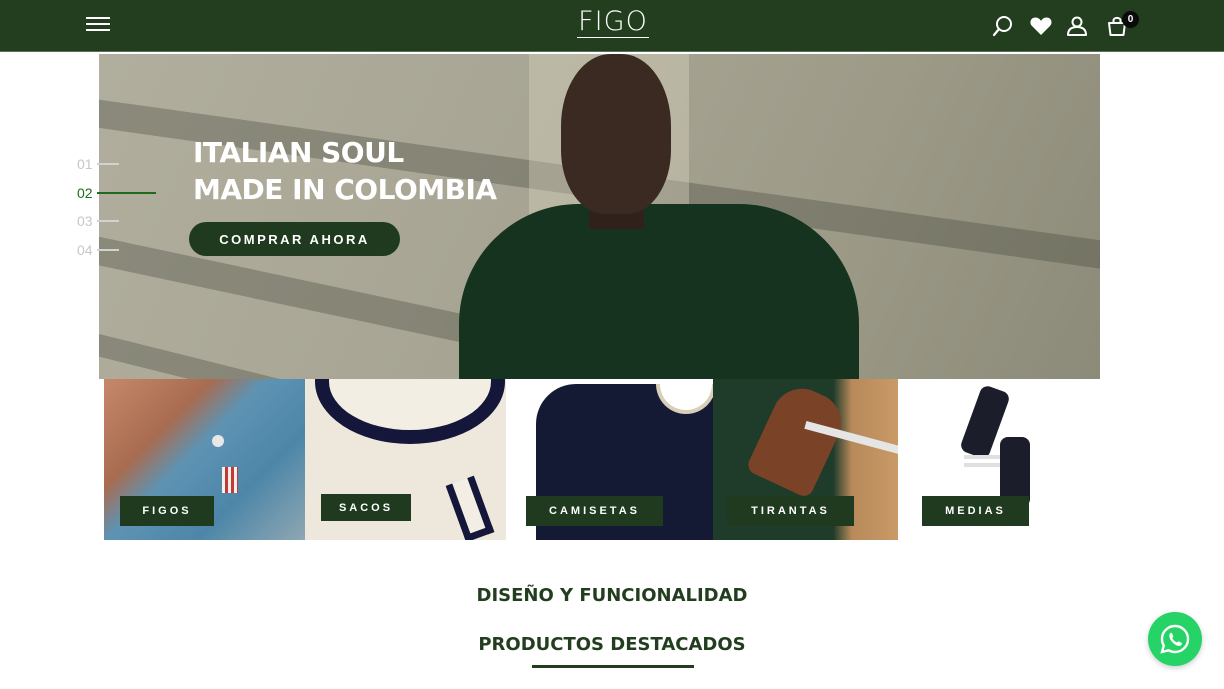  Describe the element at coordinates (1041, 26) in the screenshot. I see `heart-icon` at that location.